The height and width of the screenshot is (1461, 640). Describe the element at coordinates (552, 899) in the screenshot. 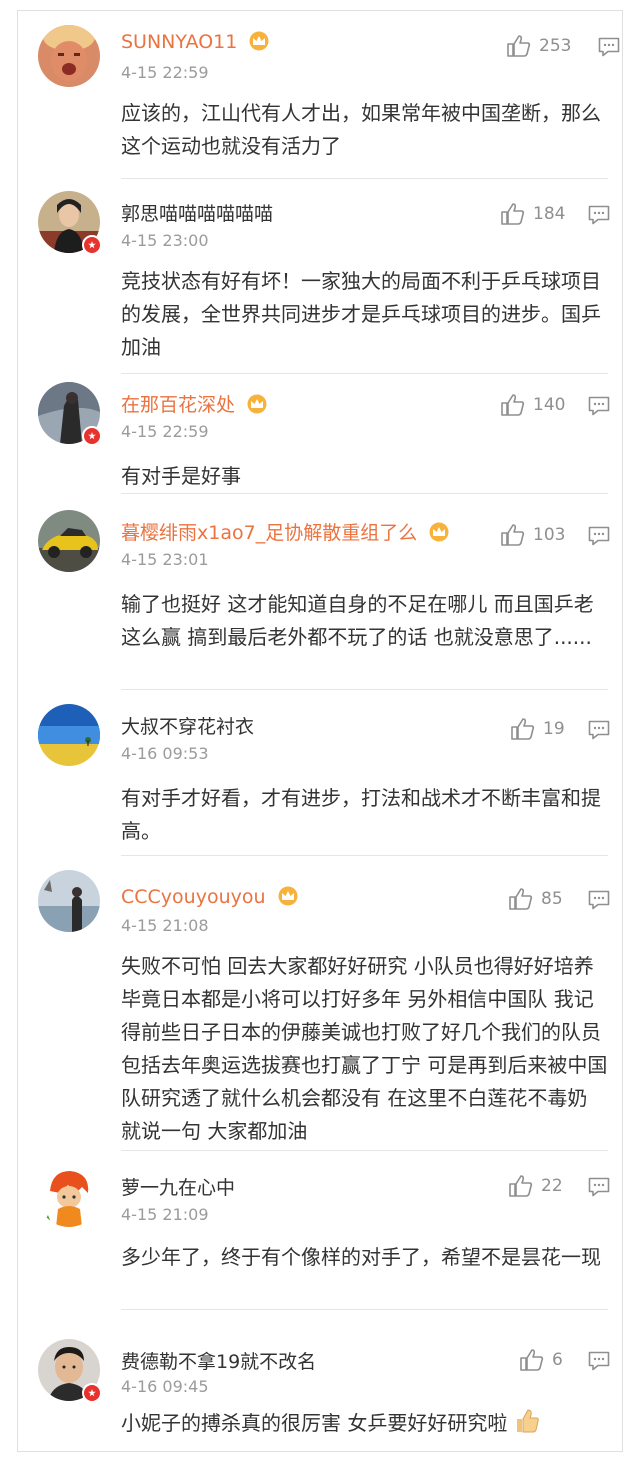

I see `like-count: 85` at that location.